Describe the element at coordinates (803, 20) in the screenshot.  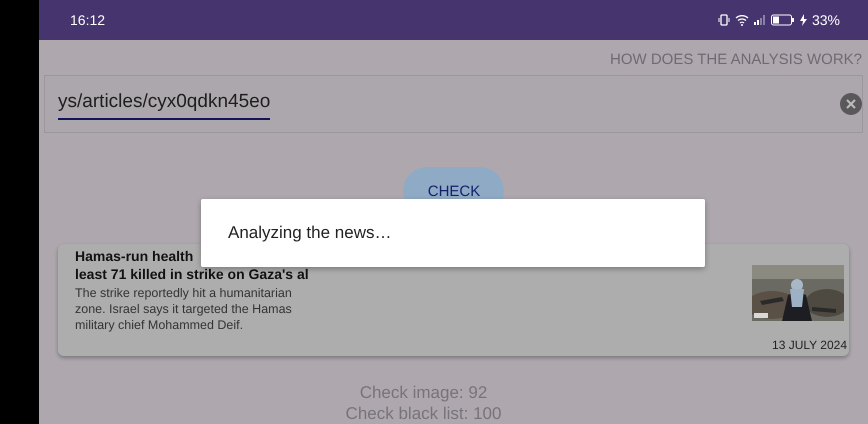
I see `charging-icon` at that location.